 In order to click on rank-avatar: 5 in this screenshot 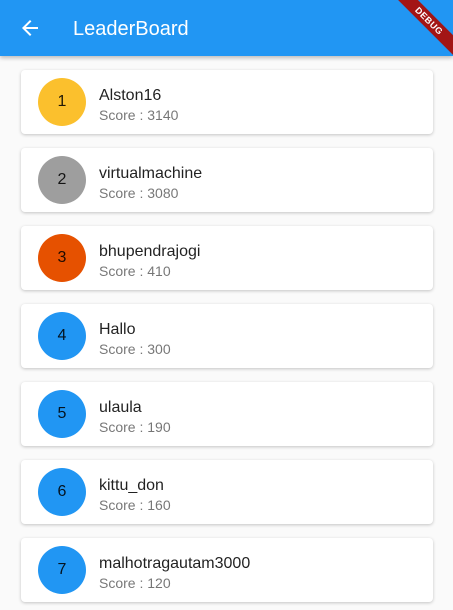, I will do `click(62, 414)`.